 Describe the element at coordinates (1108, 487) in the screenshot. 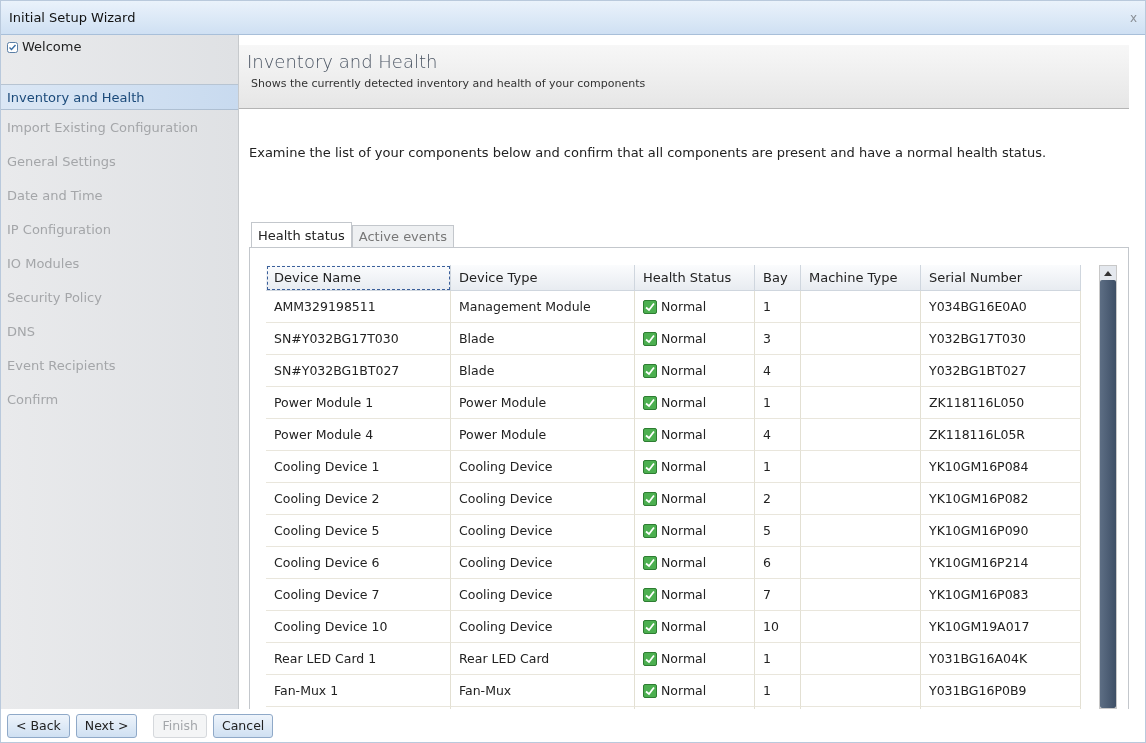

I see `scrollbar` at that location.